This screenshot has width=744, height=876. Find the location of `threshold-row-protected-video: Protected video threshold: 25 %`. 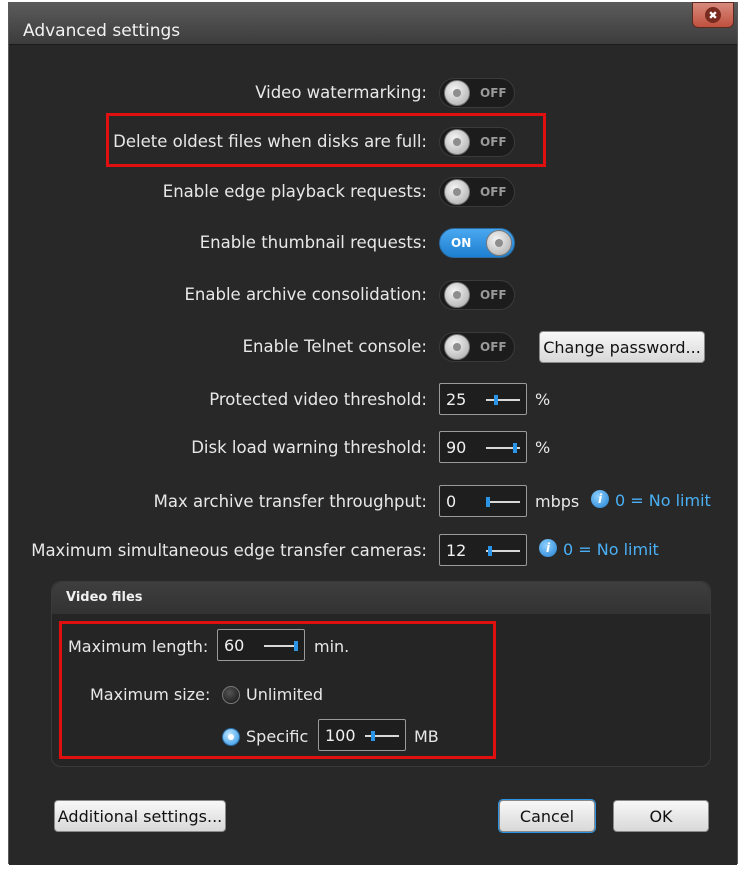

threshold-row-protected-video: Protected video threshold: 25 % is located at coordinates (373, 400).